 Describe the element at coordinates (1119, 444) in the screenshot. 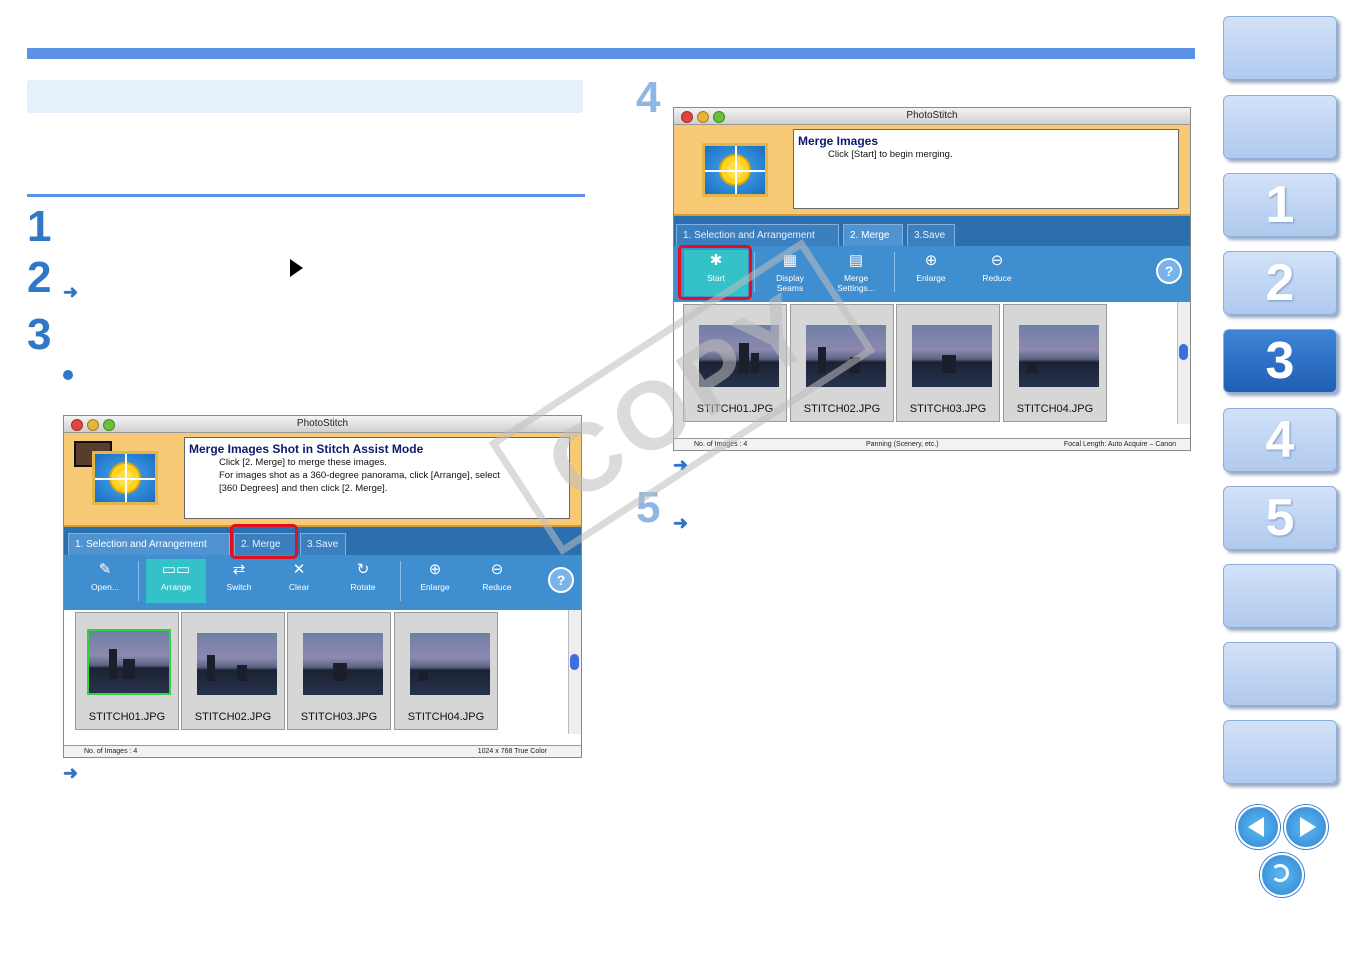

I see `focal-length: Focal Length: Auto Acquire – Canon` at that location.